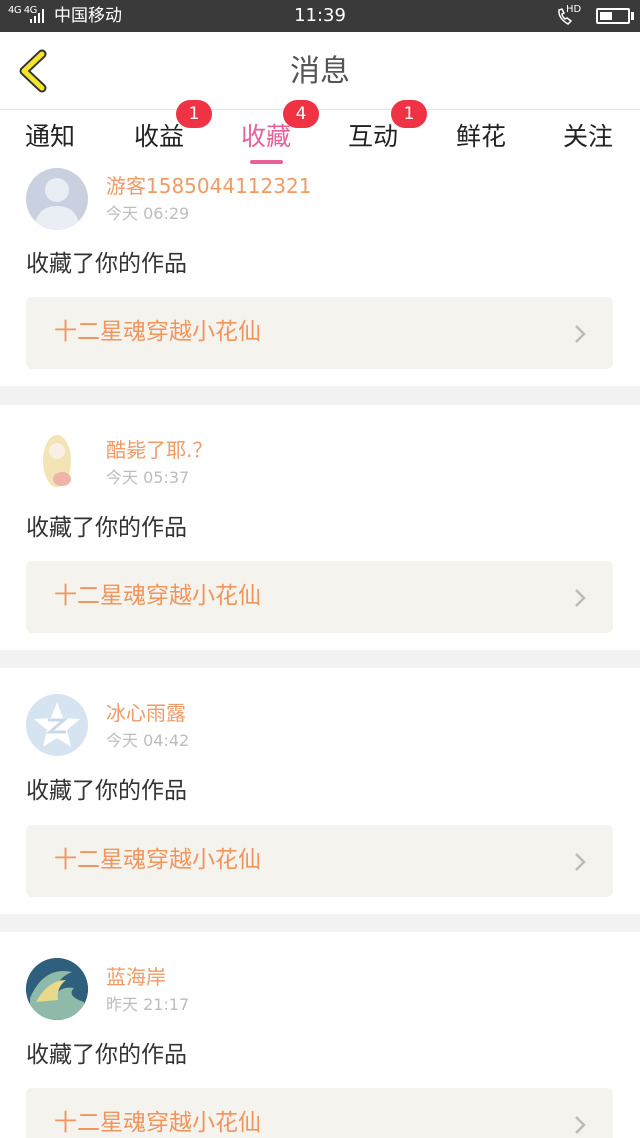 Image resolution: width=640 pixels, height=1138 pixels. What do you see at coordinates (146, 713) in the screenshot?
I see `username: 冰心雨露` at bounding box center [146, 713].